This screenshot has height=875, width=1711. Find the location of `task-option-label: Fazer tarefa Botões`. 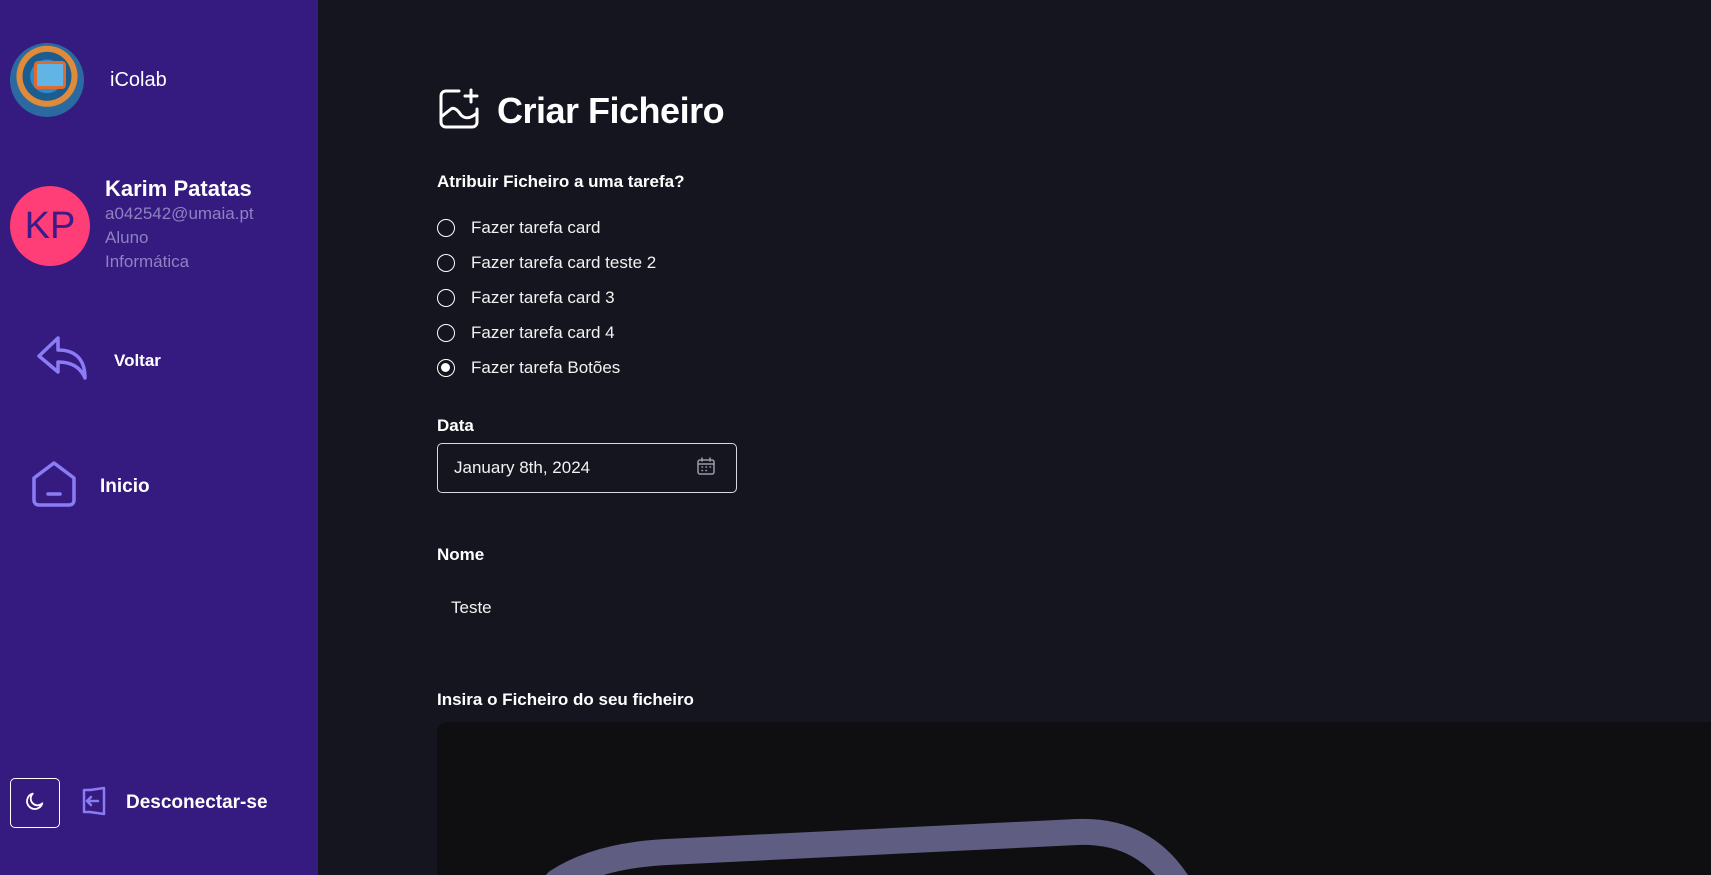

task-option-label: Fazer tarefa Botões is located at coordinates (546, 367).